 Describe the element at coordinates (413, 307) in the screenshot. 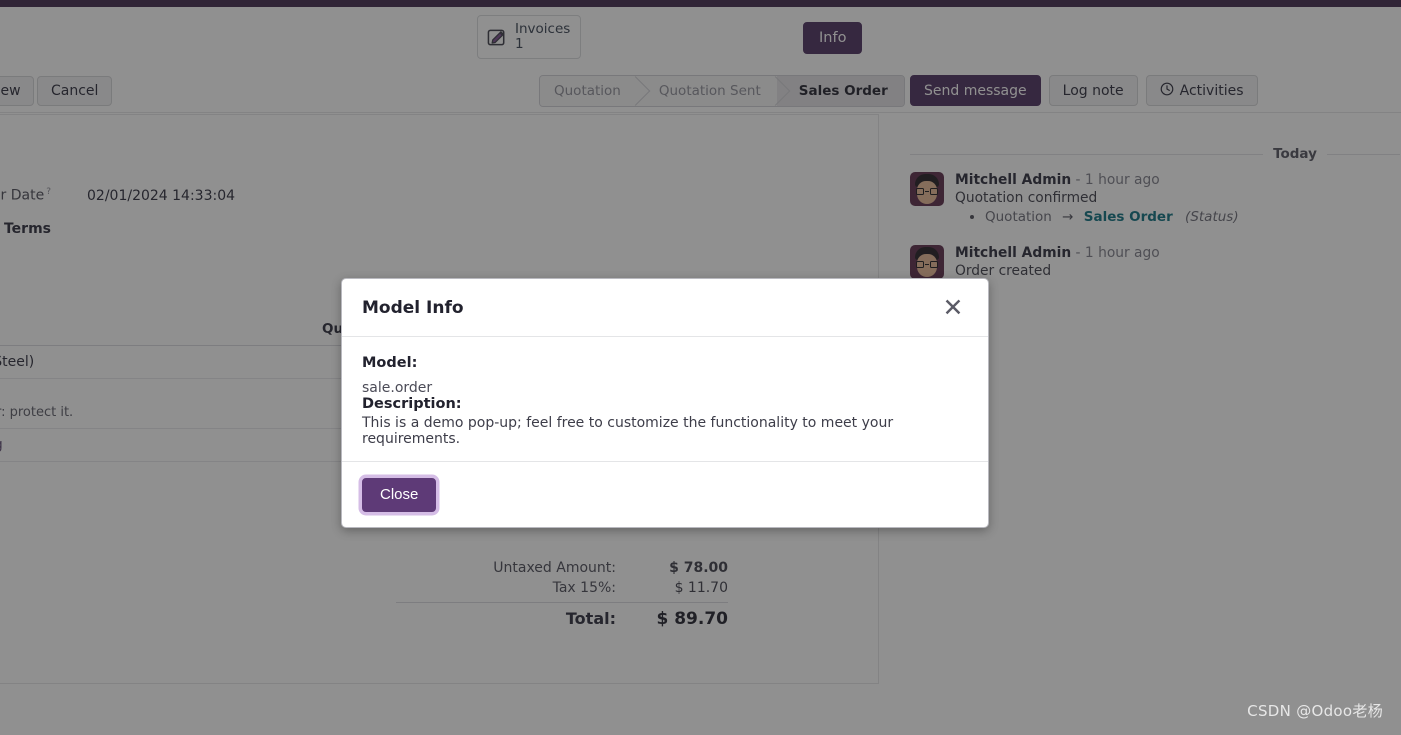

I see `dialog-title: Model Info` at that location.